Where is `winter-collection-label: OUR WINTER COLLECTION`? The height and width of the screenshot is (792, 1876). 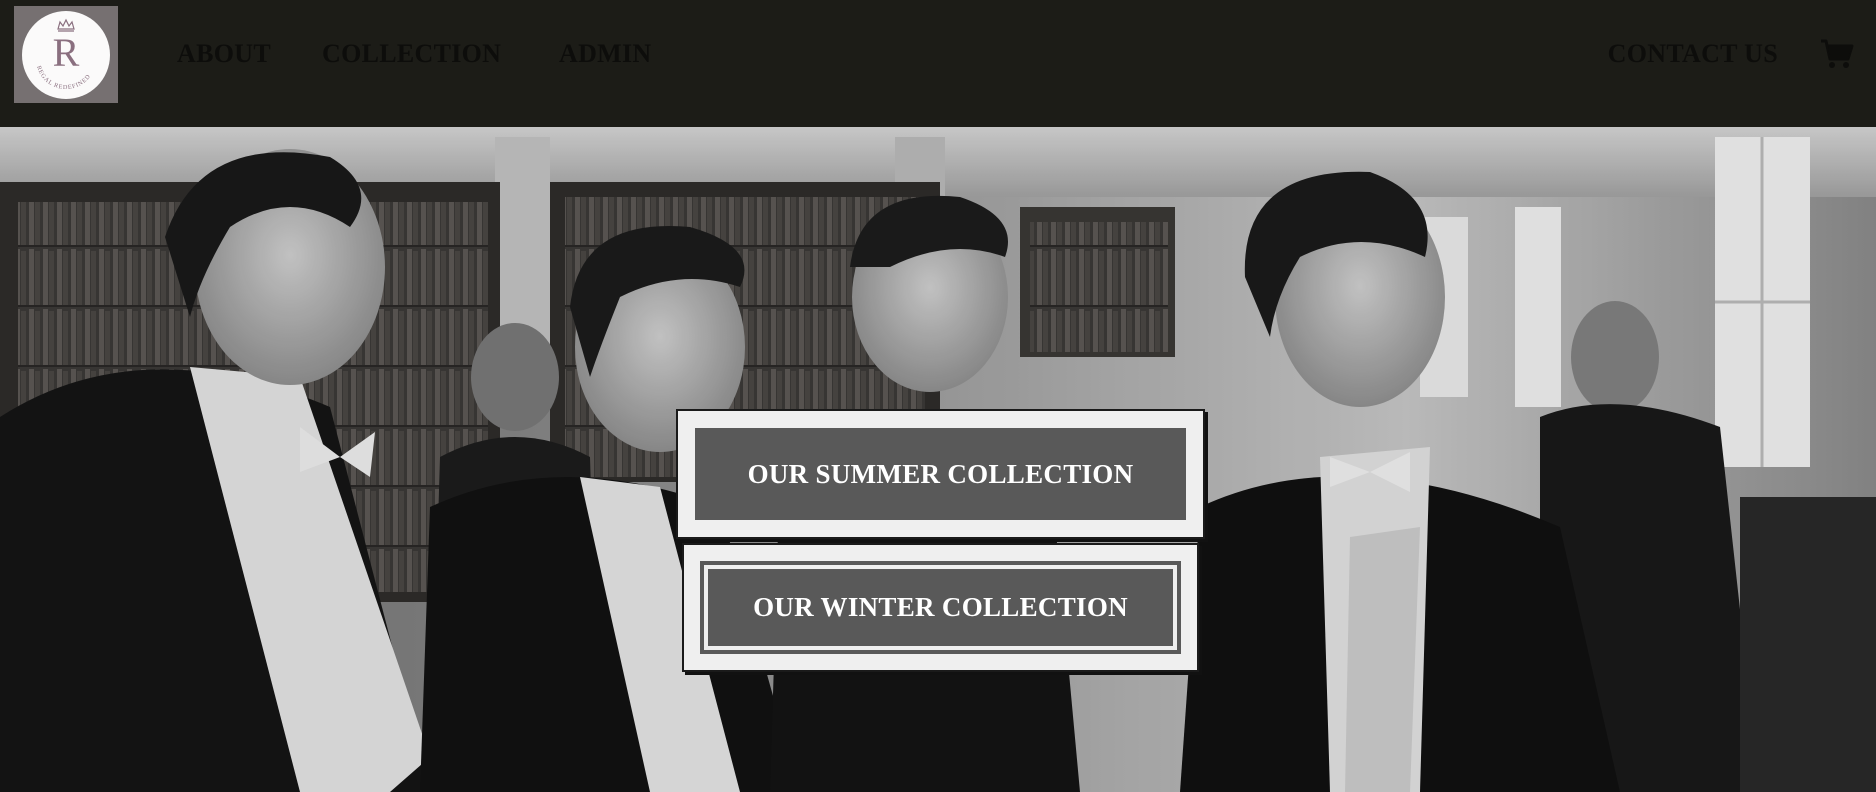
winter-collection-label: OUR WINTER COLLECTION is located at coordinates (940, 607).